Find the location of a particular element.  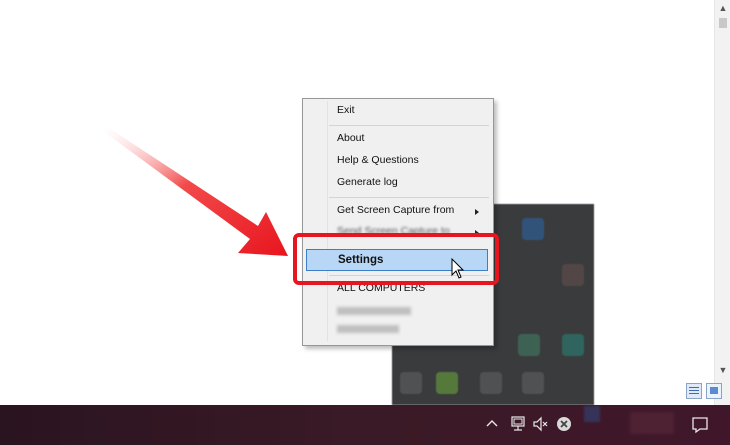

preview-view-icon is located at coordinates (714, 391).